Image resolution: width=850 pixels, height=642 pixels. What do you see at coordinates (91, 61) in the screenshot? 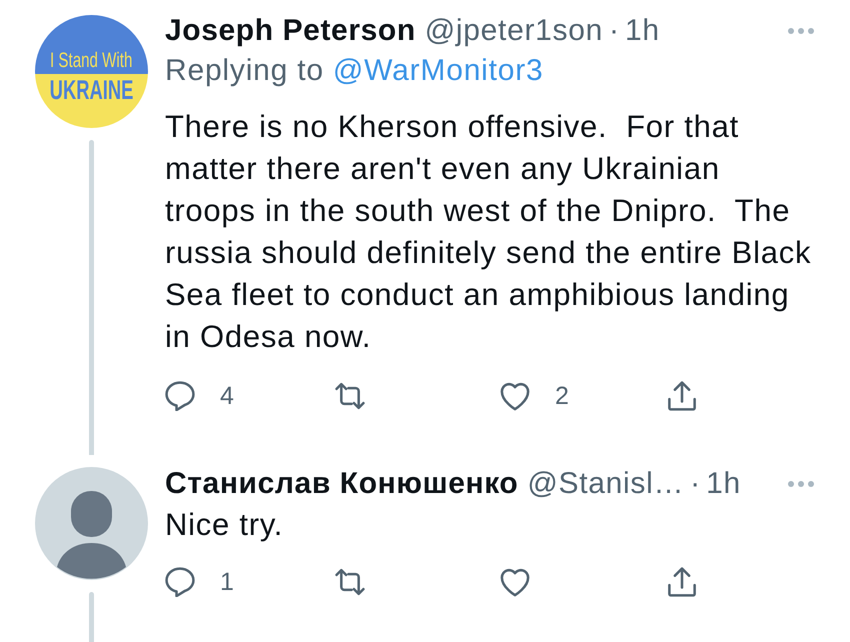
I see `avatar-text: I Stand With` at bounding box center [91, 61].